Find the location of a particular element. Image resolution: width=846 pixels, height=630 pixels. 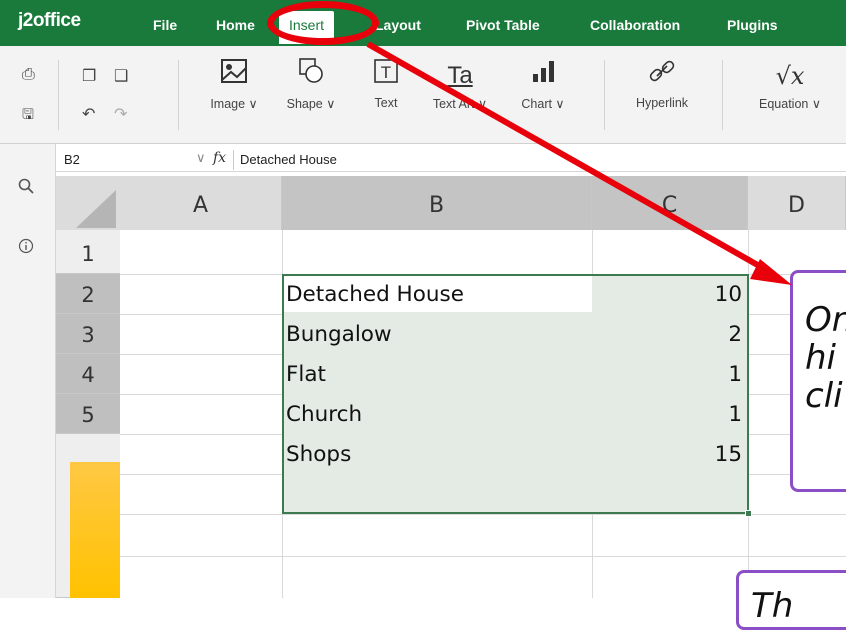

insert-highlight-circle is located at coordinates (323, 23).